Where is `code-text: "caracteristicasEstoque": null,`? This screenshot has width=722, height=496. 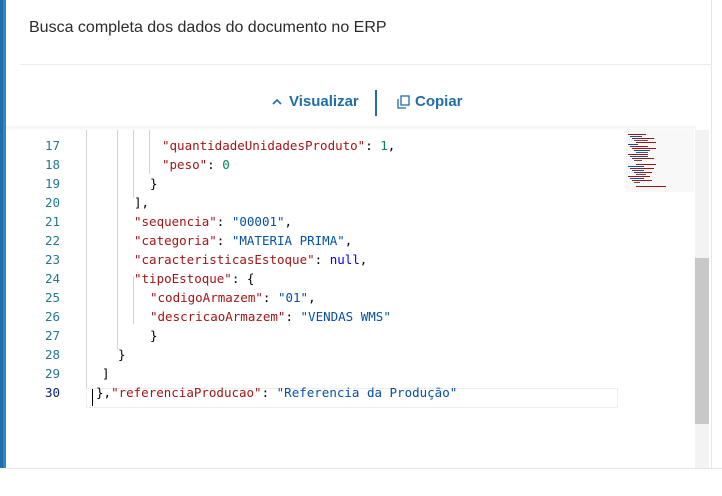 code-text: "caracteristicasEstoque": null, is located at coordinates (250, 259).